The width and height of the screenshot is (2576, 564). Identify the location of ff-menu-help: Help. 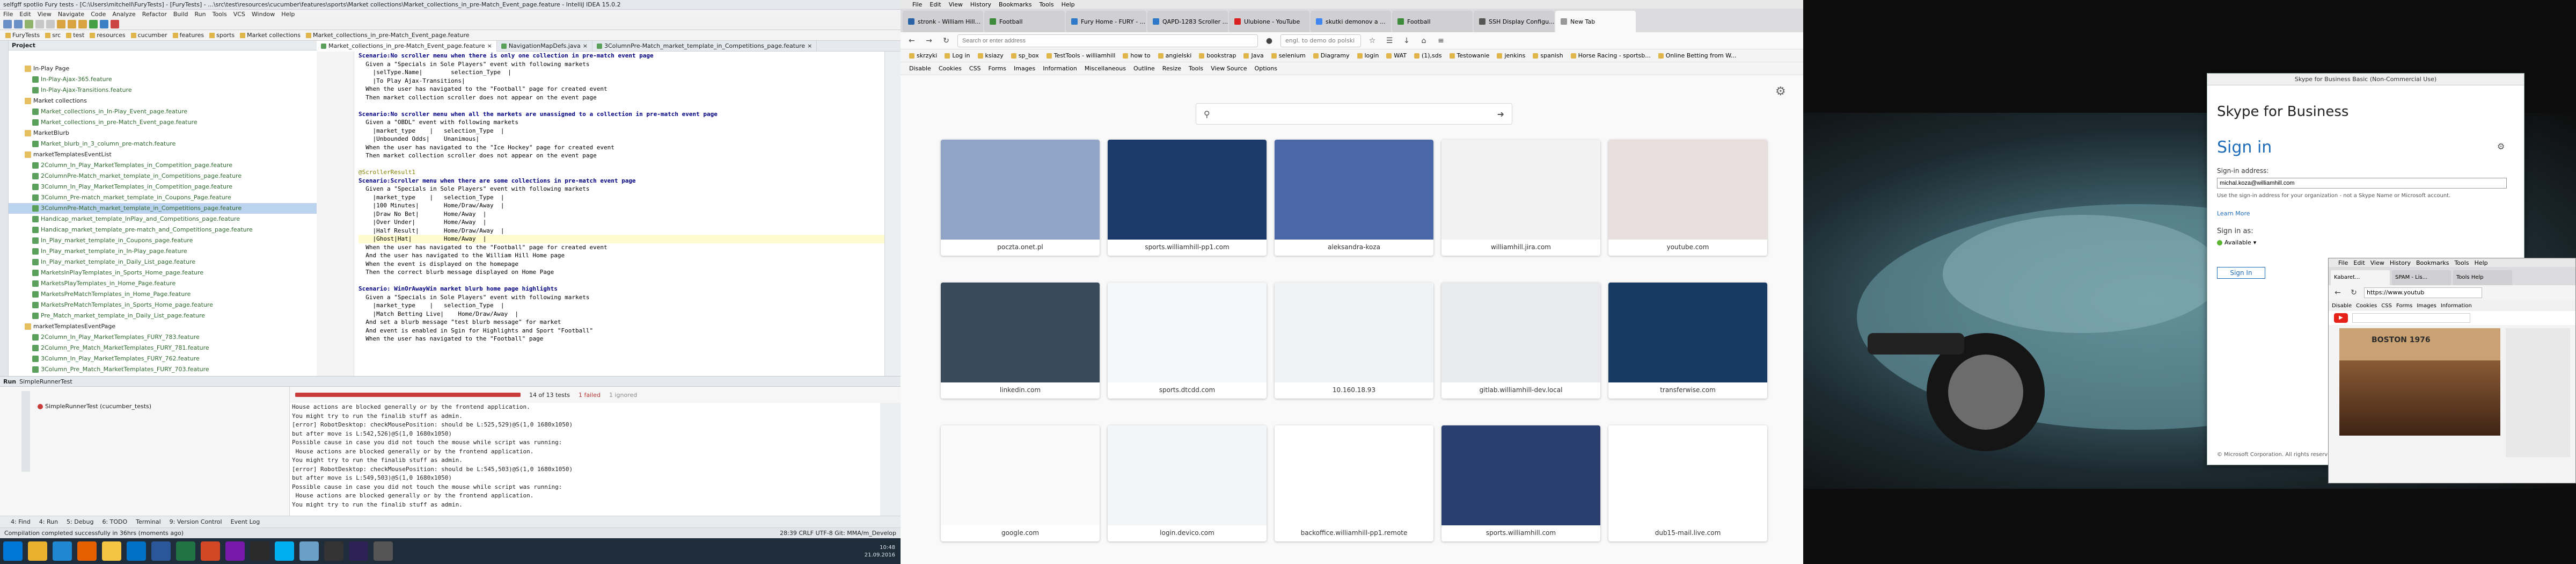
(1068, 4).